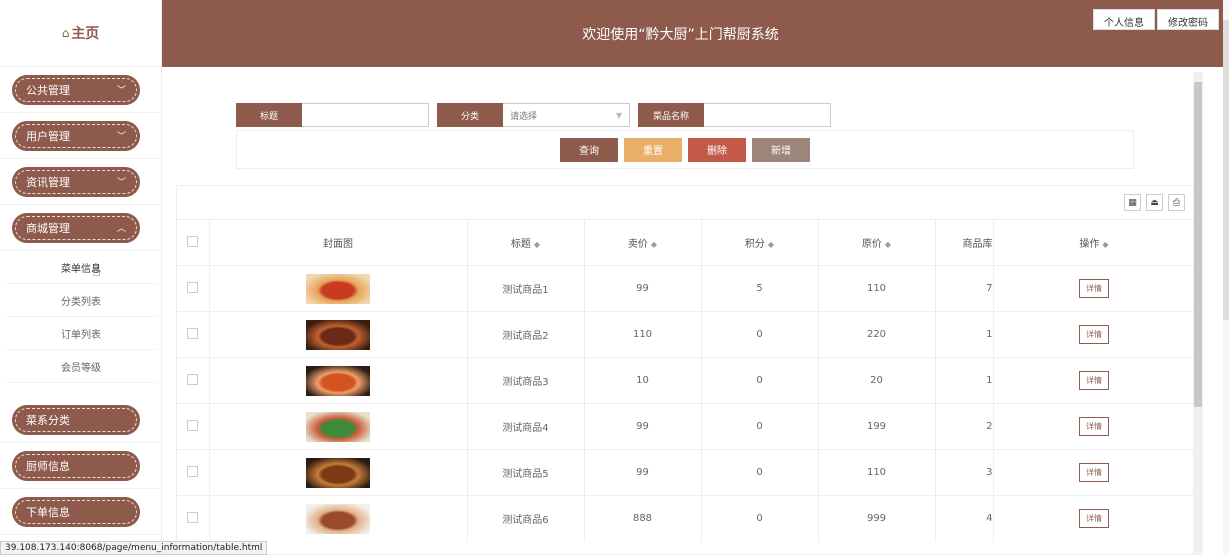  Describe the element at coordinates (1154, 202) in the screenshot. I see `export-icon: ⏏` at that location.